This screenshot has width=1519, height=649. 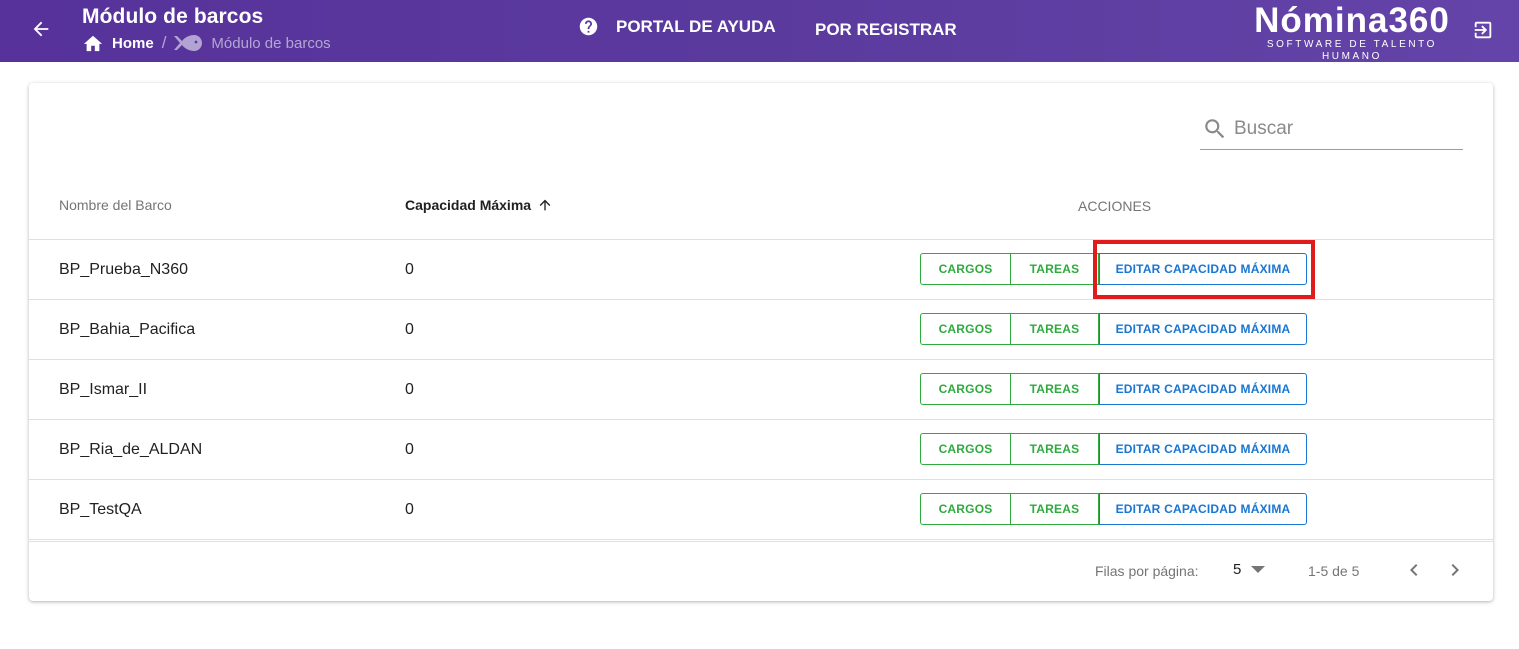 I want to click on back-button, so click(x=41, y=29).